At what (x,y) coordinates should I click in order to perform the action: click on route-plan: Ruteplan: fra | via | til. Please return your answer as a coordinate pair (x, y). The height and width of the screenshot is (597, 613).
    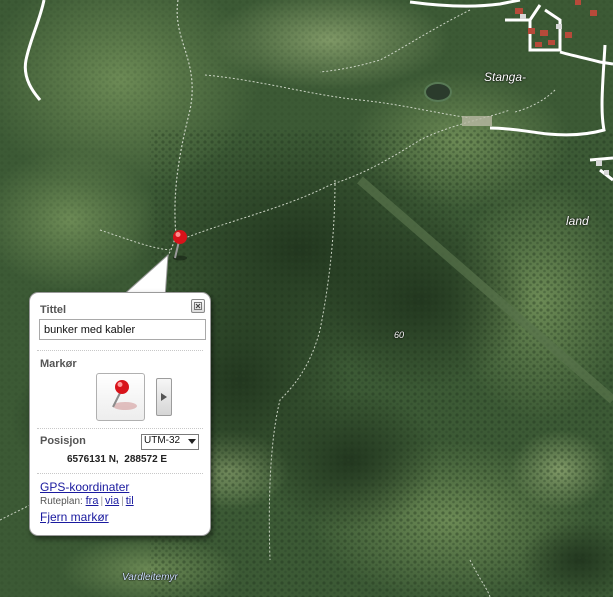
    Looking at the image, I should click on (87, 501).